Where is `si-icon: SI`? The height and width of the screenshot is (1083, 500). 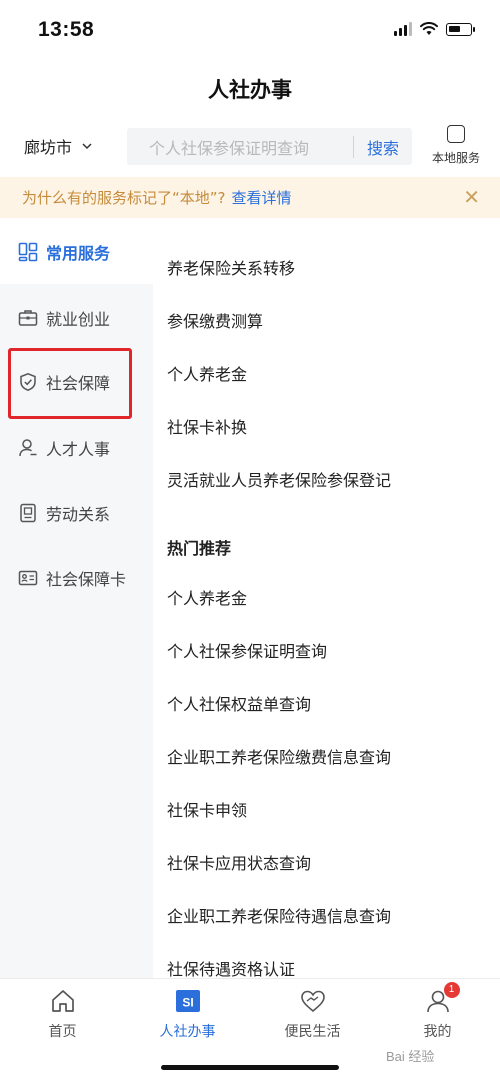 si-icon: SI is located at coordinates (188, 1001).